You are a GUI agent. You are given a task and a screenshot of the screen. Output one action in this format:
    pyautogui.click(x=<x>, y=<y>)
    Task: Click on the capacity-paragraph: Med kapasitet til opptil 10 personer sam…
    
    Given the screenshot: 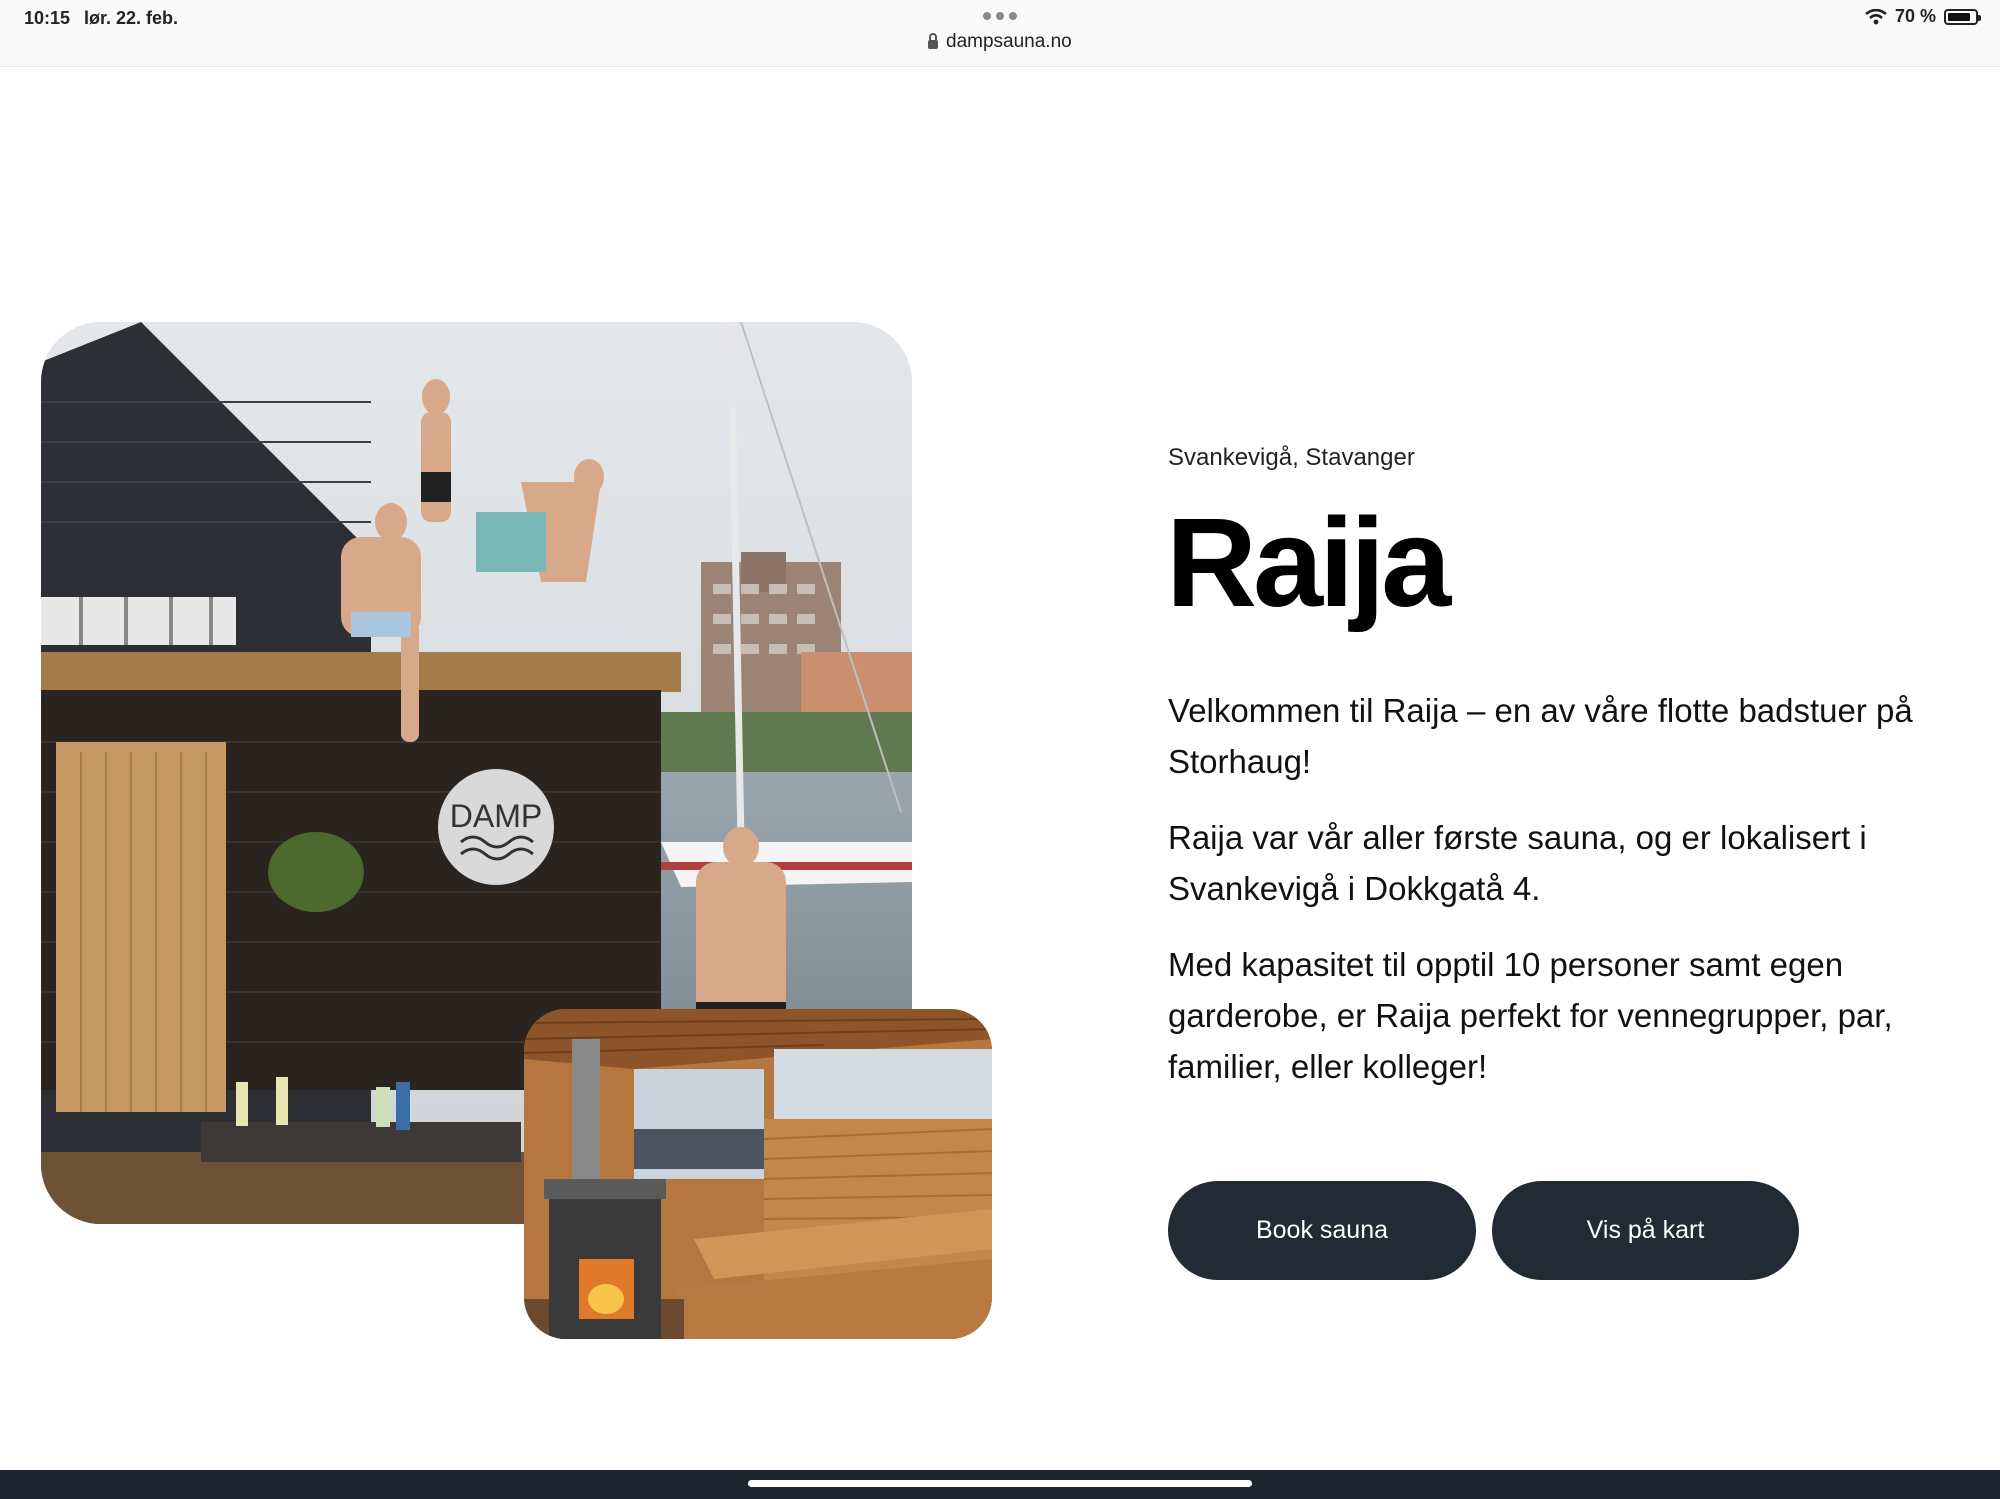 What is the action you would take?
    pyautogui.click(x=1530, y=1015)
    